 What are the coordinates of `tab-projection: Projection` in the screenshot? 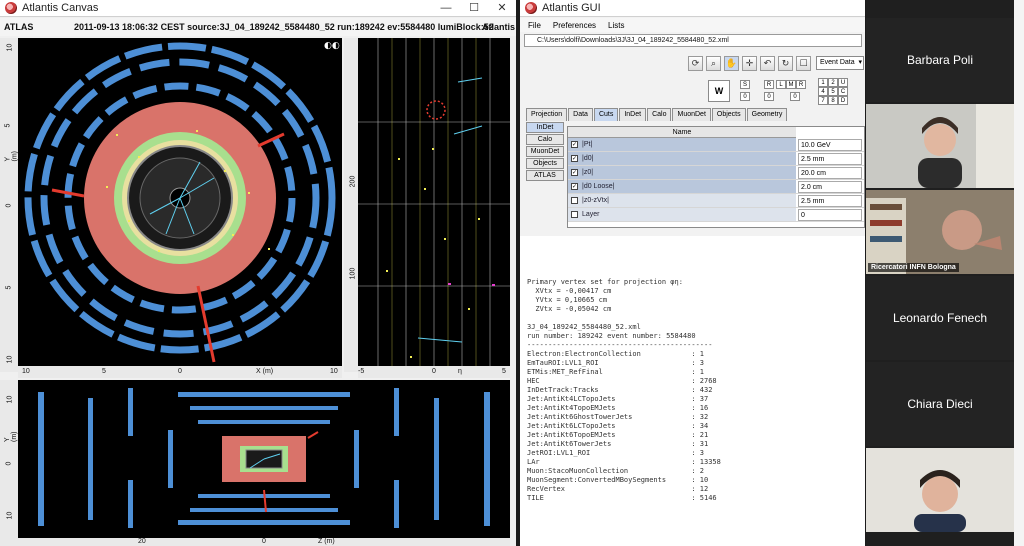 It's located at (547, 114).